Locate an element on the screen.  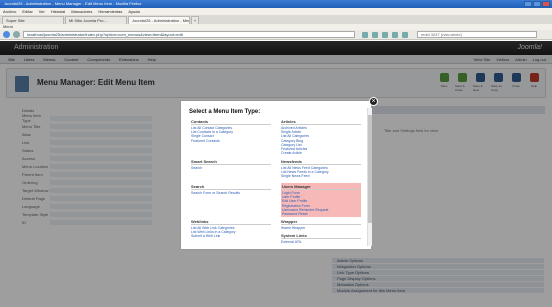
forward-button-icon is located at coordinates (16, 34).